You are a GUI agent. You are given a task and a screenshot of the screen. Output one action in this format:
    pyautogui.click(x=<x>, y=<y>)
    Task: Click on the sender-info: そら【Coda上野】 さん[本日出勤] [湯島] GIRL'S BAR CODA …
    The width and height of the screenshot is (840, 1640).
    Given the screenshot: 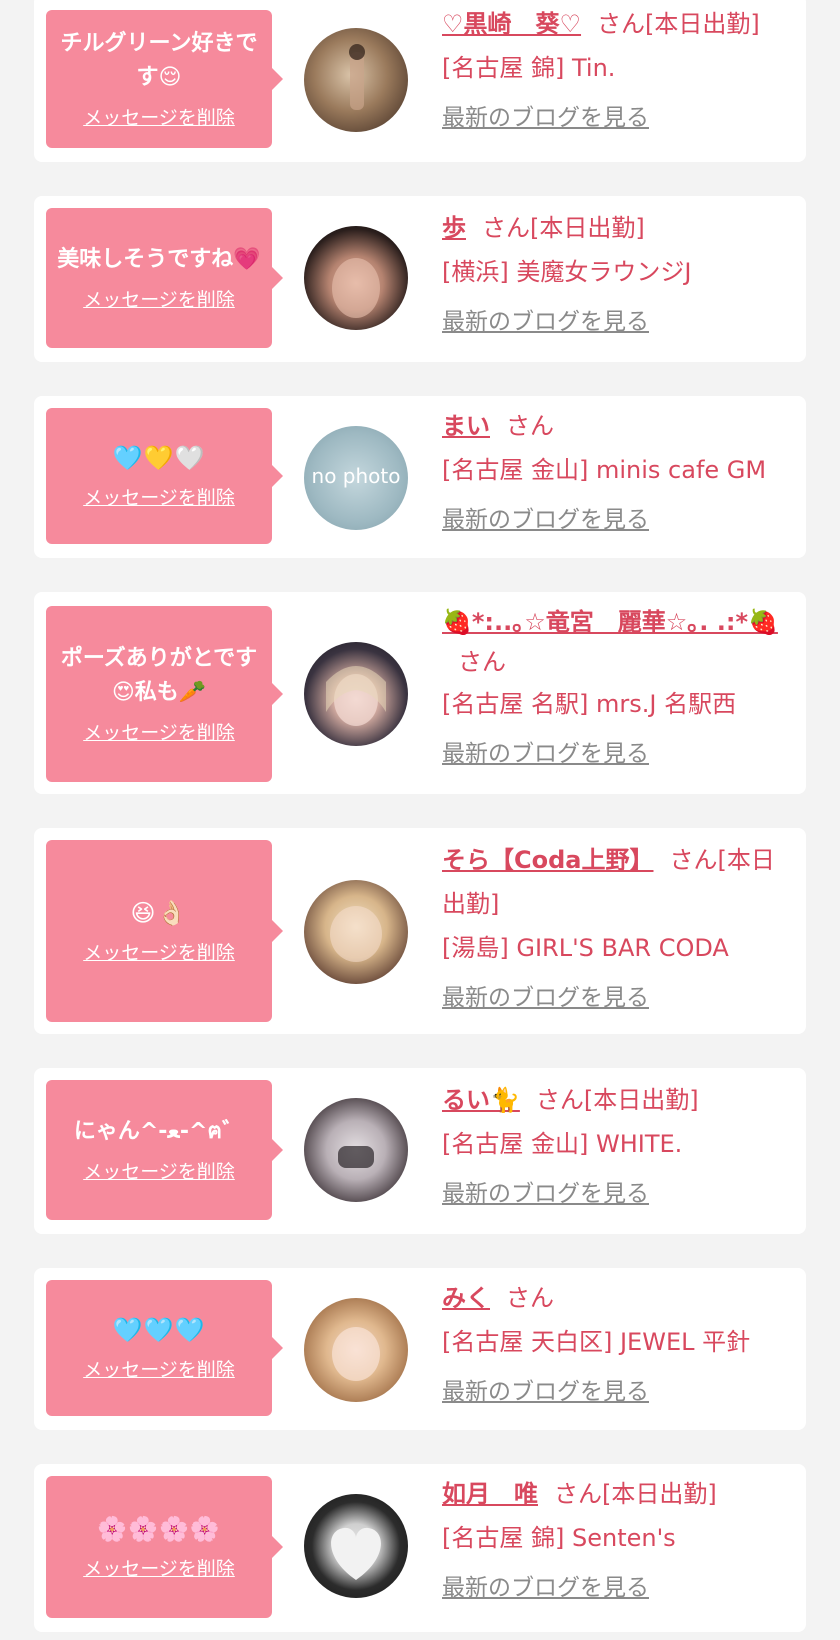 What is the action you would take?
    pyautogui.click(x=618, y=929)
    